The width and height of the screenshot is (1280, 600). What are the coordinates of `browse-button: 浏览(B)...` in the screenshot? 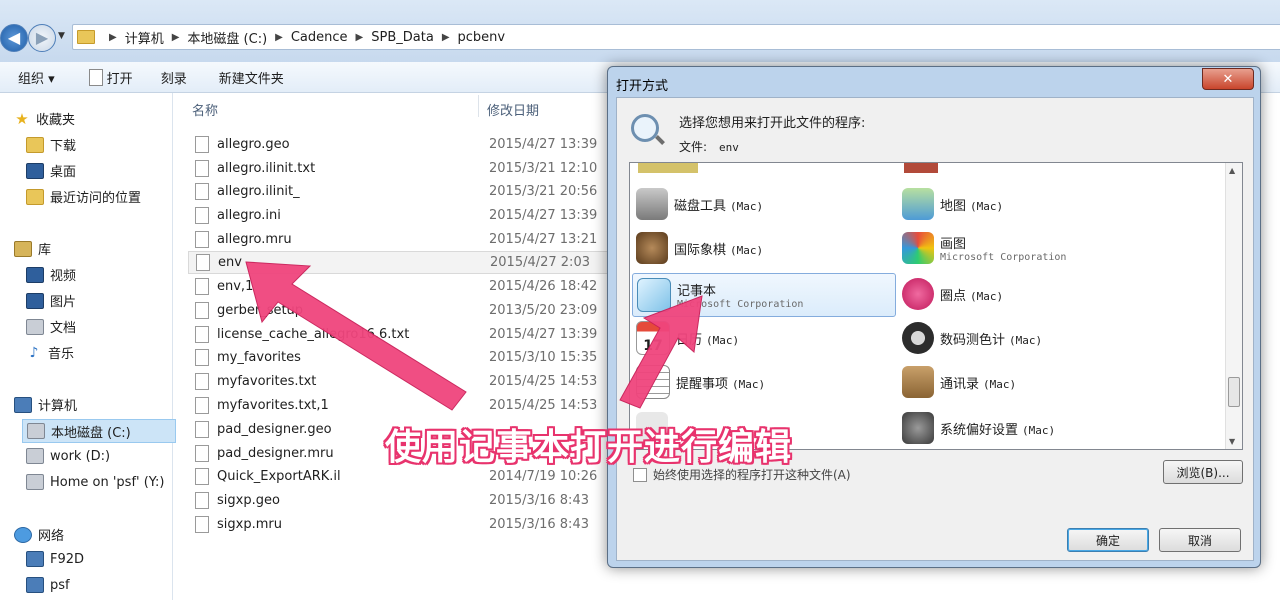 It's located at (1203, 472).